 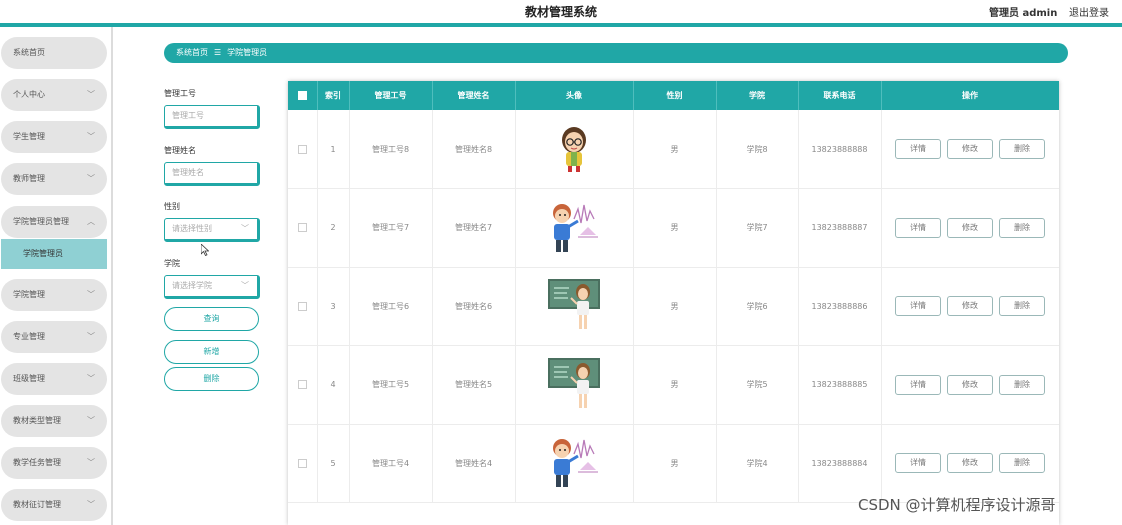 I want to click on table-row: 5 管理工号4 管理姓名4 男学院4 13823888884 详情 修改 删除, so click(x=673, y=463).